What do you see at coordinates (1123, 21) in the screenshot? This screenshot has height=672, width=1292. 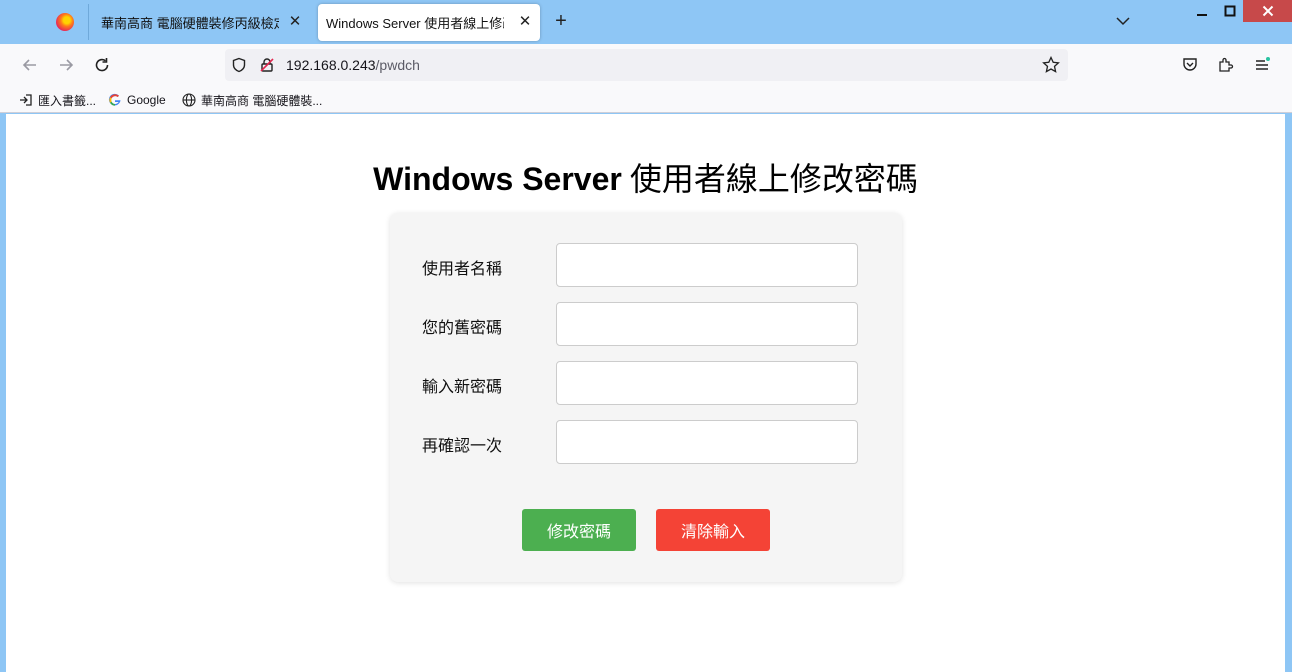 I see `chevron-down-icon` at bounding box center [1123, 21].